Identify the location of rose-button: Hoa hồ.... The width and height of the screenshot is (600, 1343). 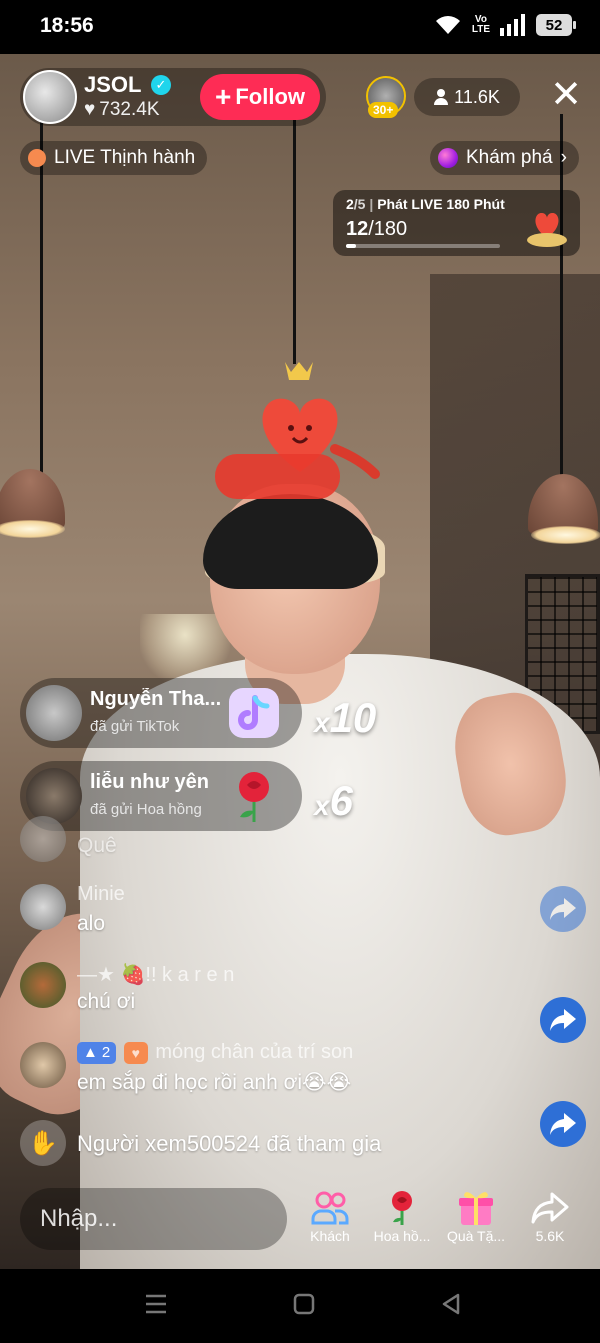
(402, 1220).